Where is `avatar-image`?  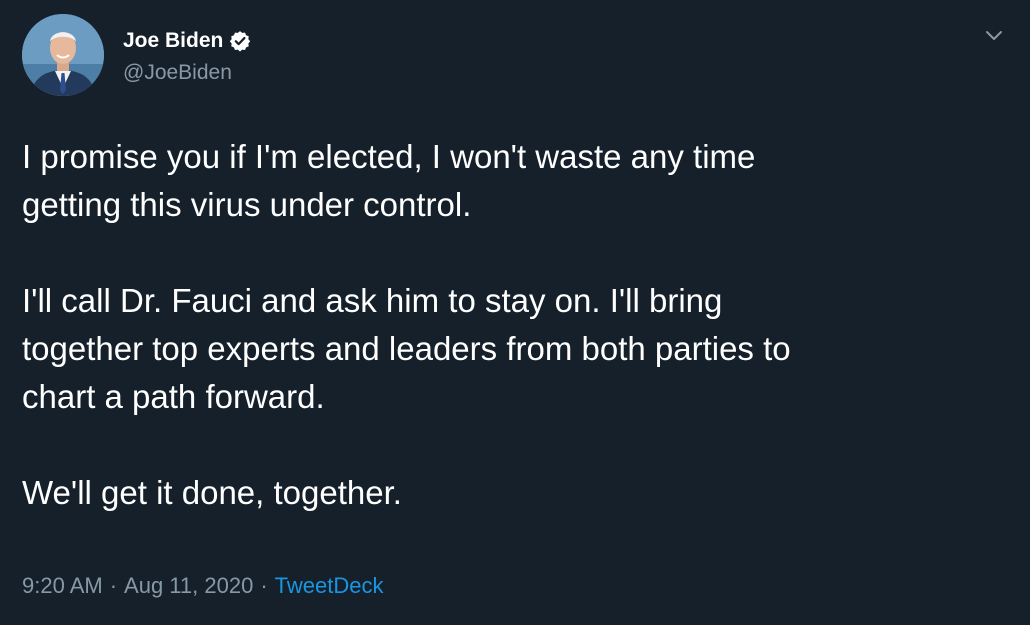 avatar-image is located at coordinates (63, 55).